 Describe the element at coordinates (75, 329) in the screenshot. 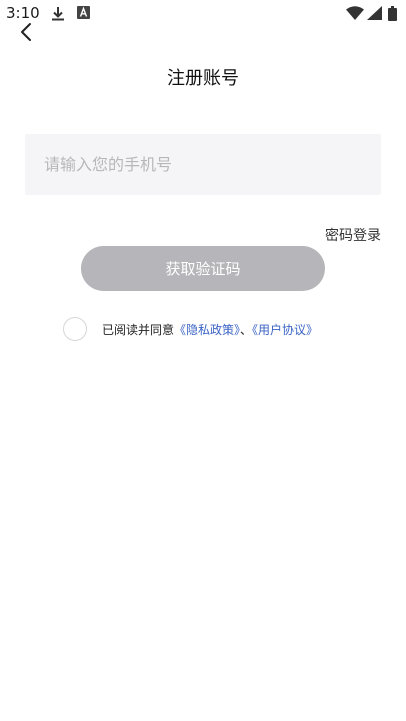

I see `agree-checkbox` at that location.